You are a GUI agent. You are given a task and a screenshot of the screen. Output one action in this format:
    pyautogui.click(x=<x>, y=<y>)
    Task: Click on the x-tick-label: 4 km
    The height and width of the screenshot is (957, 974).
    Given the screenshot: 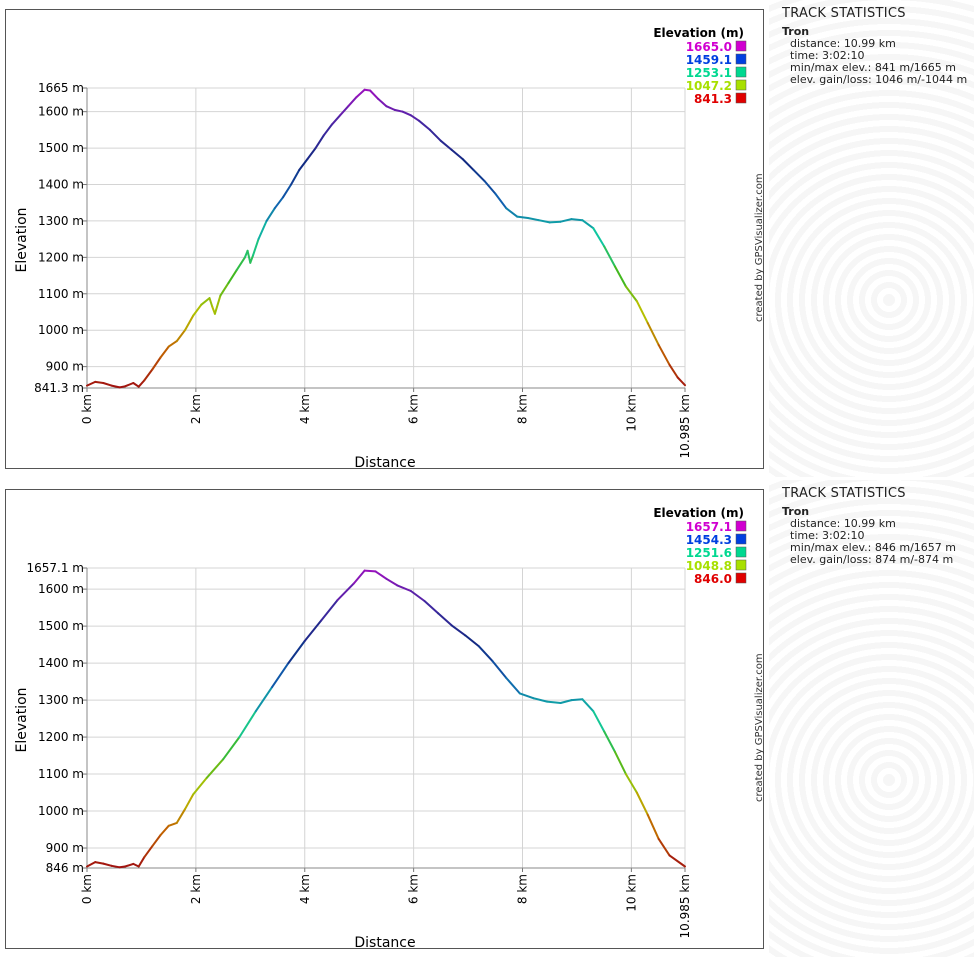 What is the action you would take?
    pyautogui.click(x=305, y=889)
    